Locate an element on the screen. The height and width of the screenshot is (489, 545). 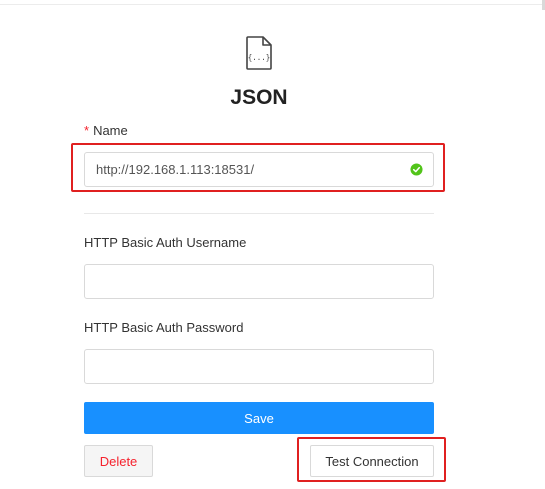
check-circle-icon is located at coordinates (416, 169).